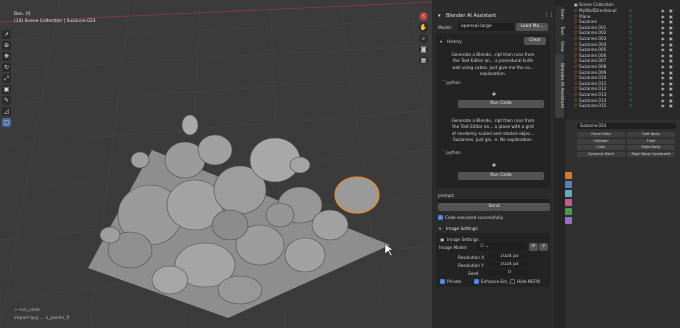 This screenshot has height=328, width=680. I want to click on gizmo-x-icon: X, so click(423, 16).